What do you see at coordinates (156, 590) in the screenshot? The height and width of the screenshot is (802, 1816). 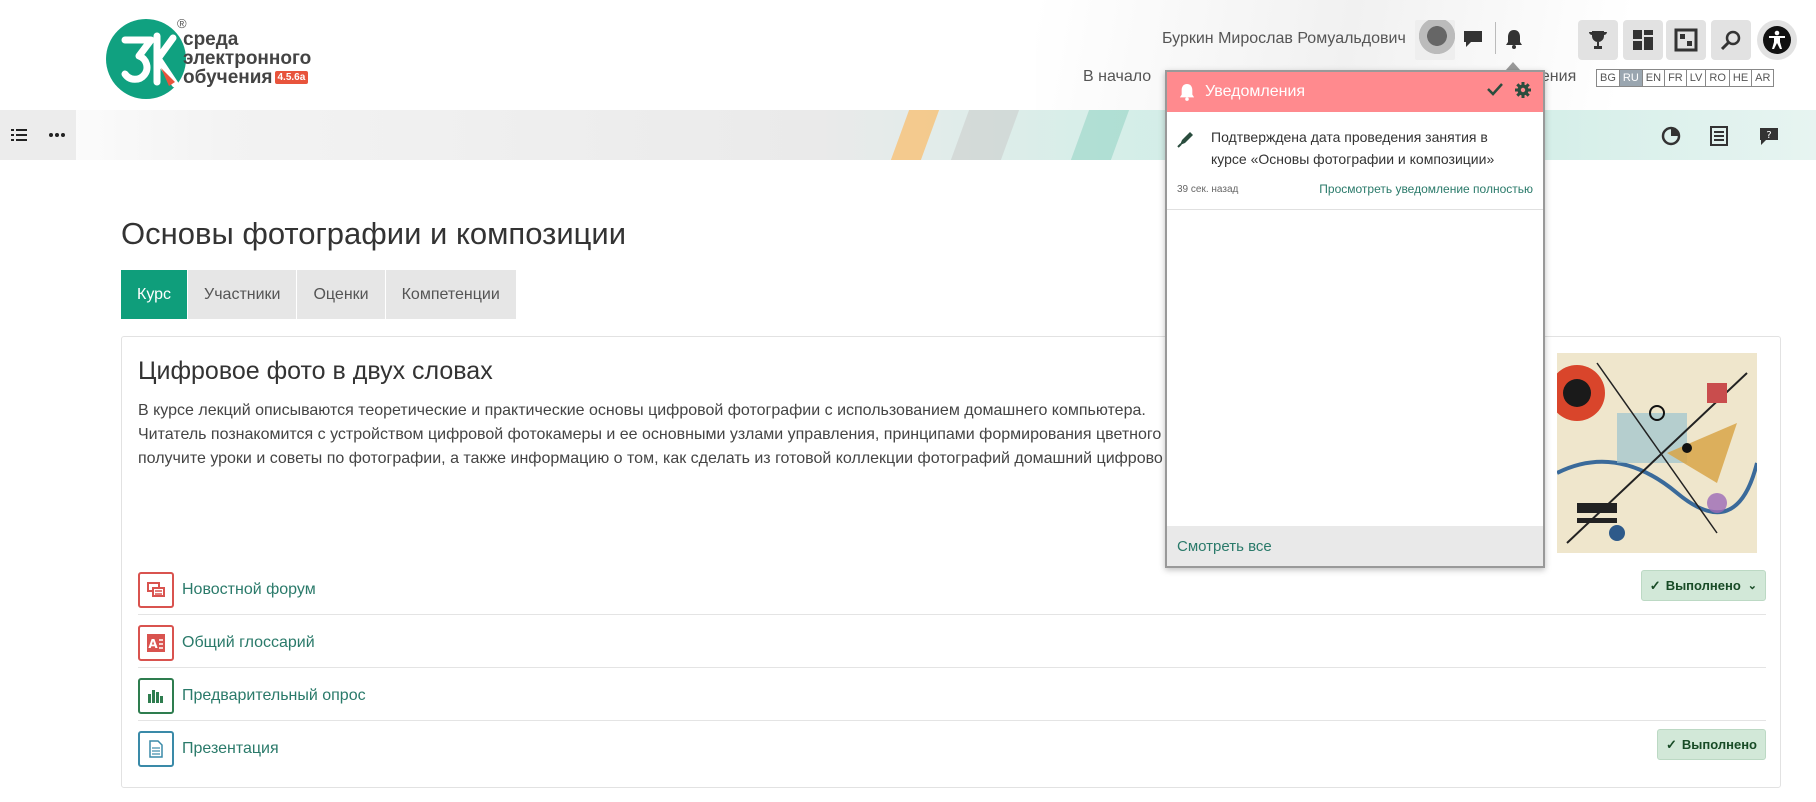 I see `forum-icon` at bounding box center [156, 590].